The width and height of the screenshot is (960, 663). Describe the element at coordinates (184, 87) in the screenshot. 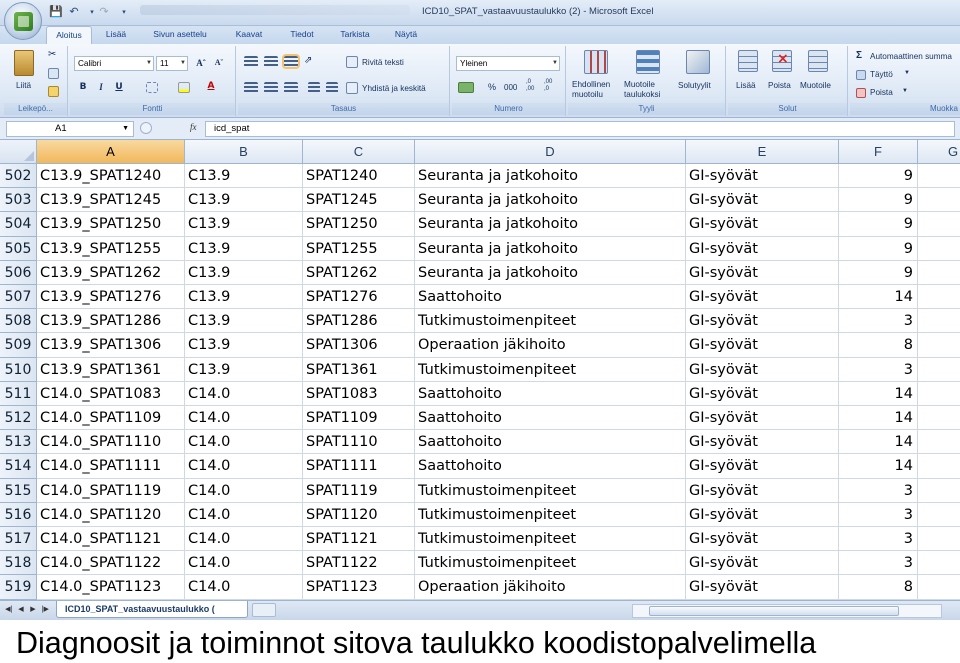

I see `fill-color-icon` at that location.